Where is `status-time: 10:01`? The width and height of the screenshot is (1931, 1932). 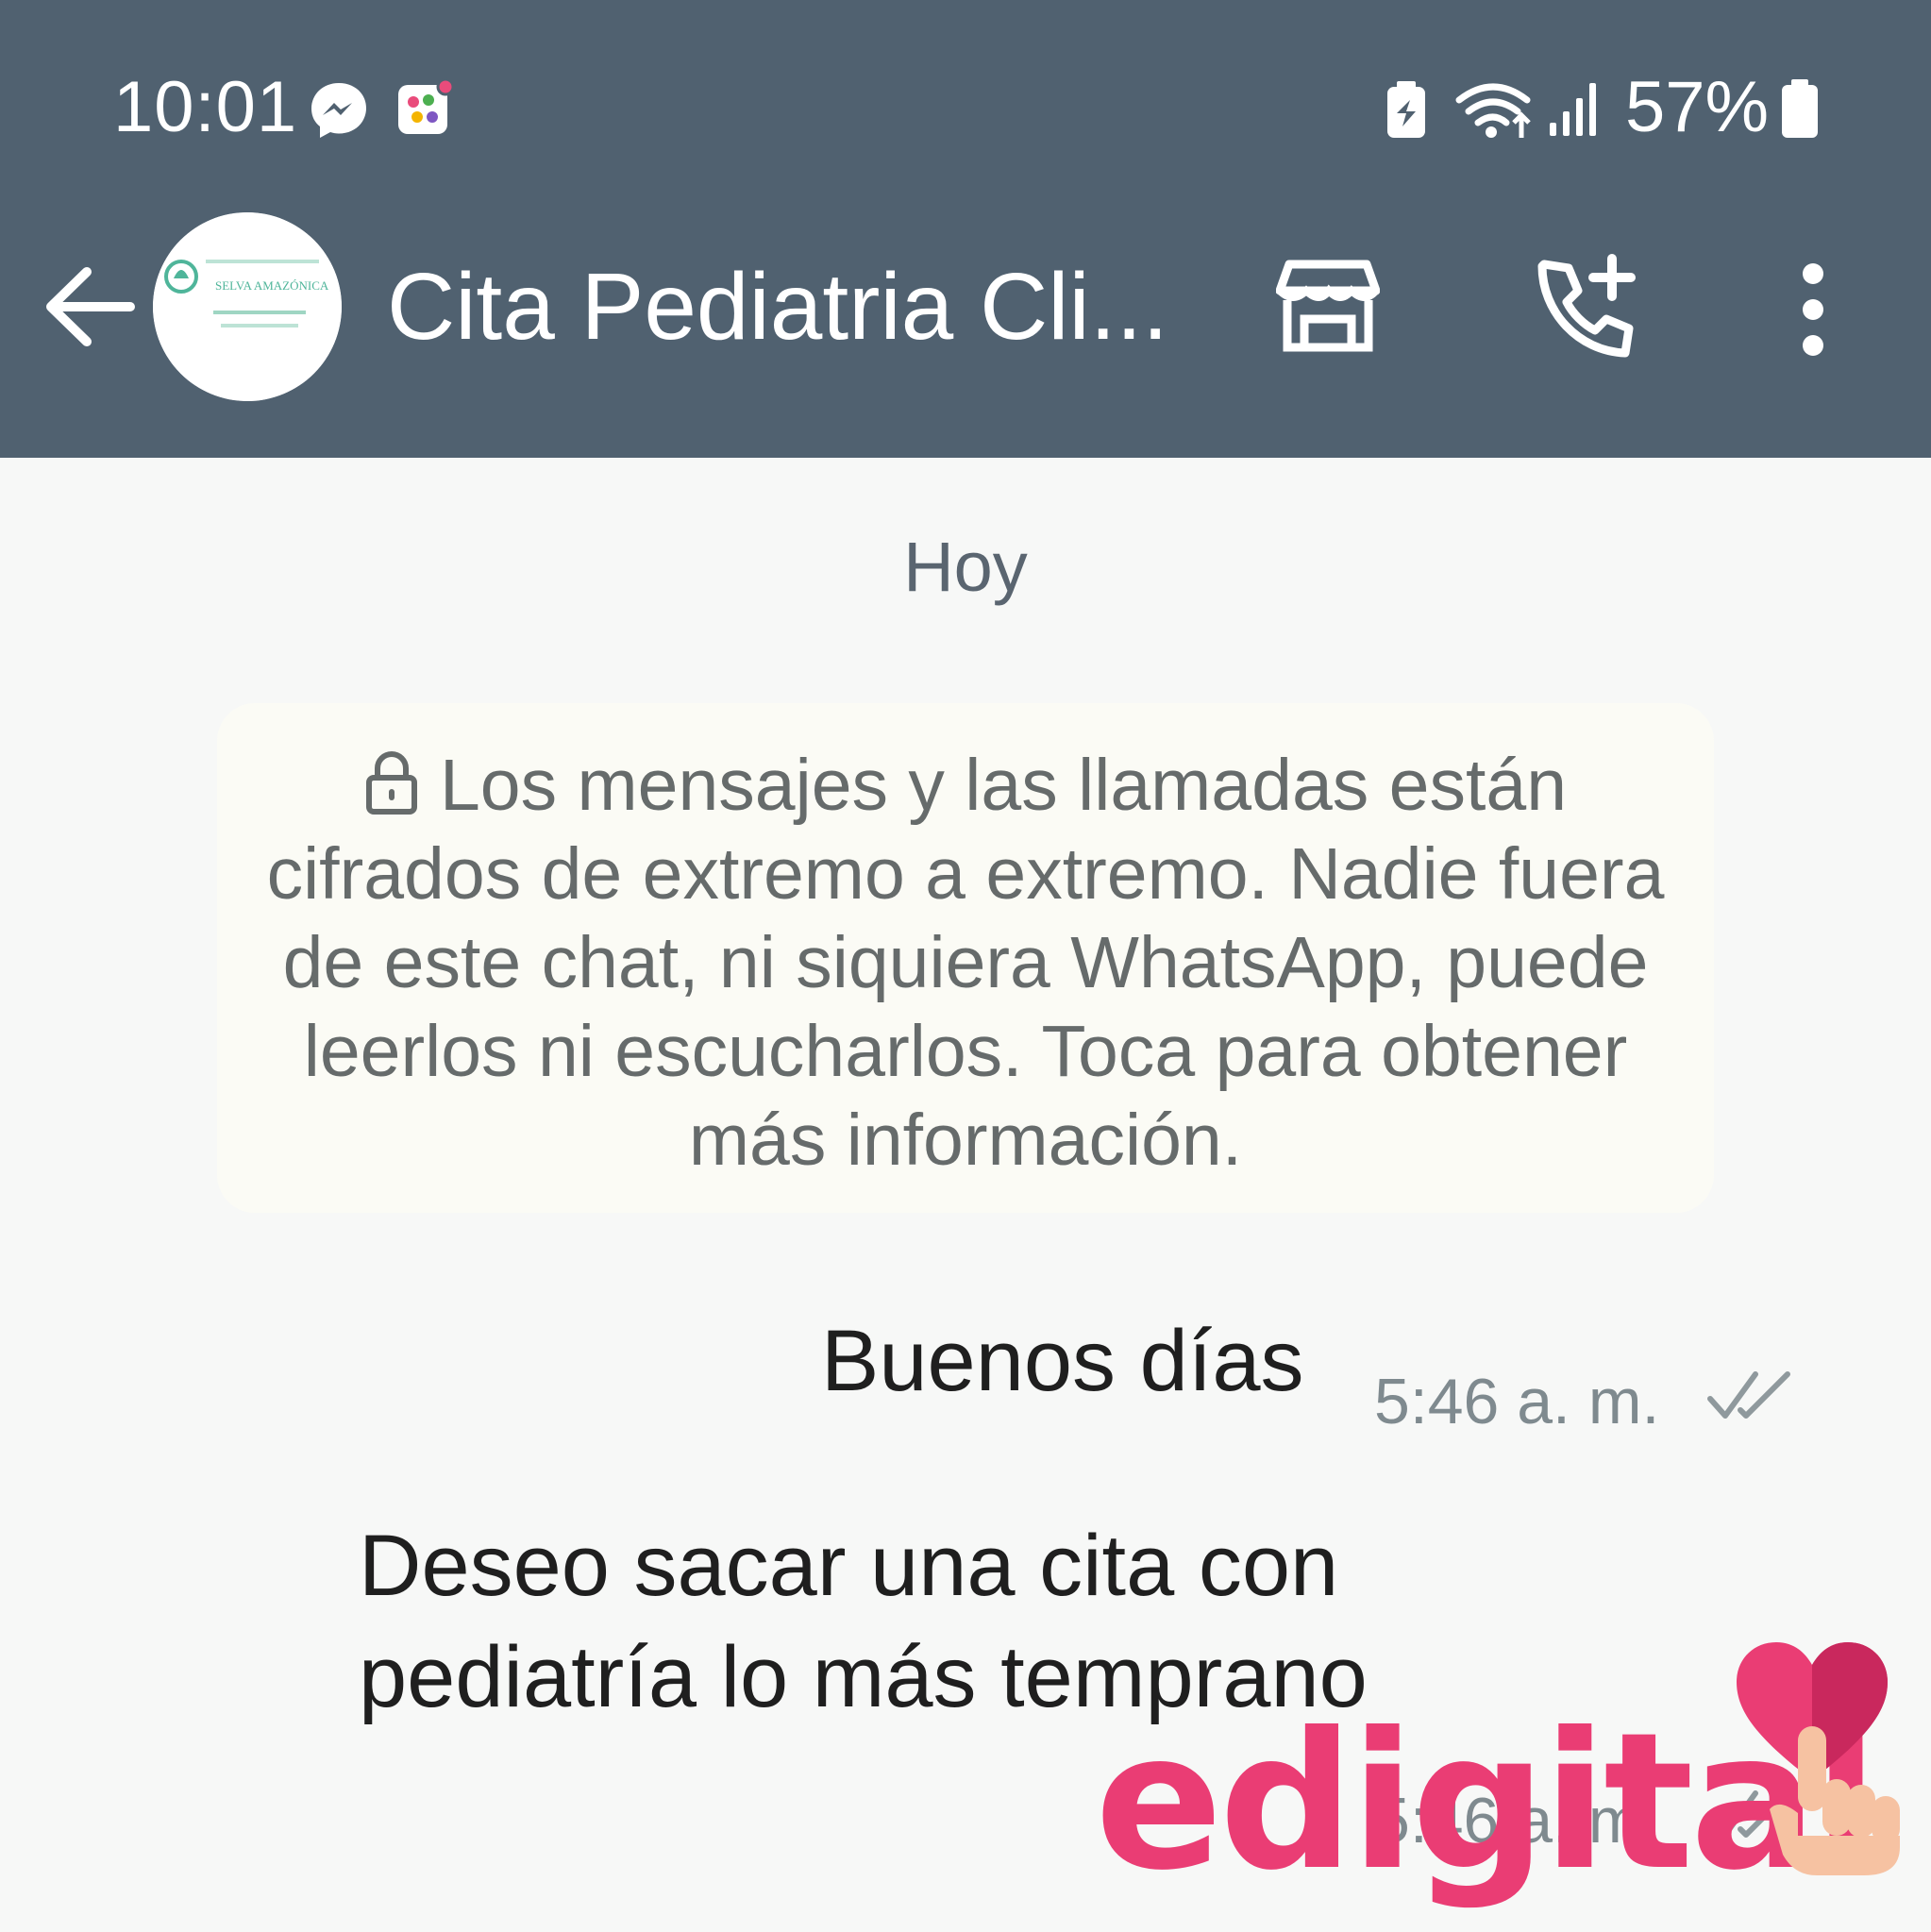 status-time: 10:01 is located at coordinates (205, 107).